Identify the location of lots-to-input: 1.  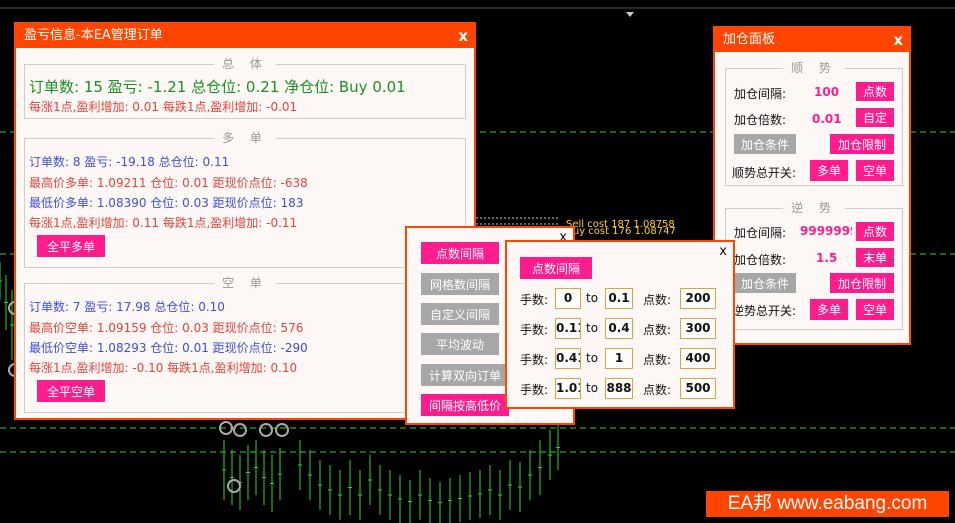
(619, 358).